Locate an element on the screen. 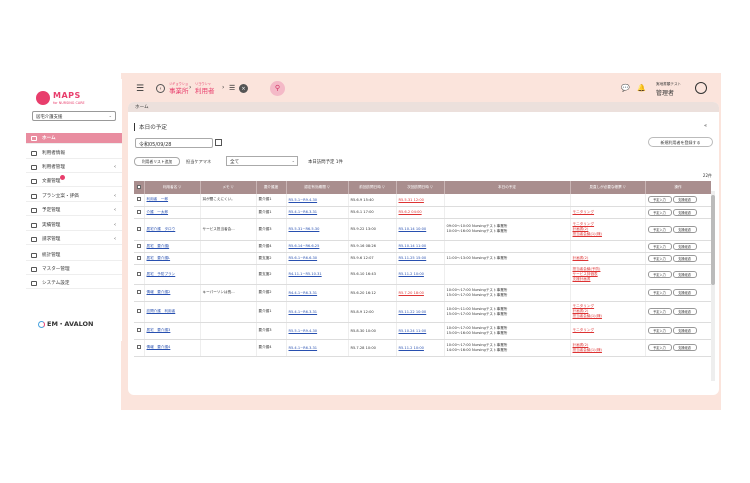 The width and height of the screenshot is (750, 483). breadcrumb: ホーム is located at coordinates (423, 107).